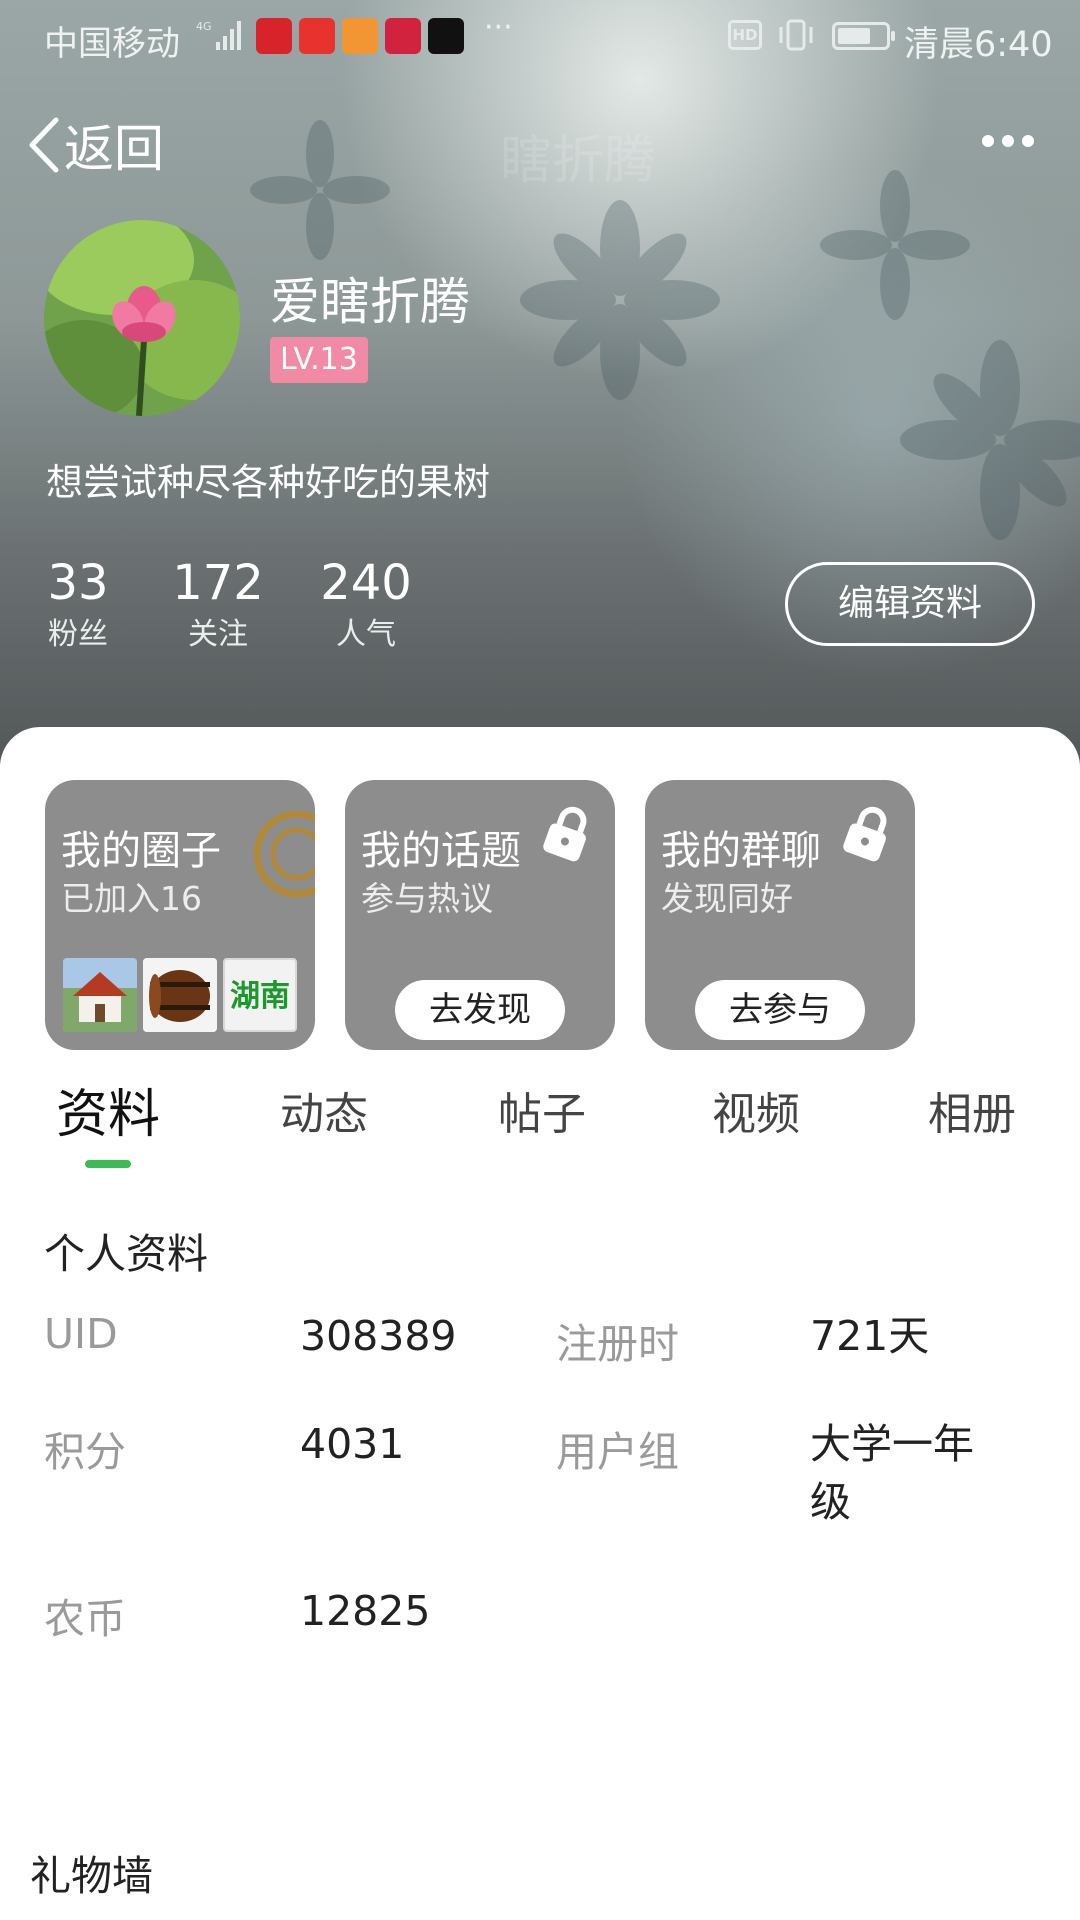 The height and width of the screenshot is (1920, 1080). Describe the element at coordinates (218, 35) in the screenshot. I see `signal-icon: 4G` at that location.